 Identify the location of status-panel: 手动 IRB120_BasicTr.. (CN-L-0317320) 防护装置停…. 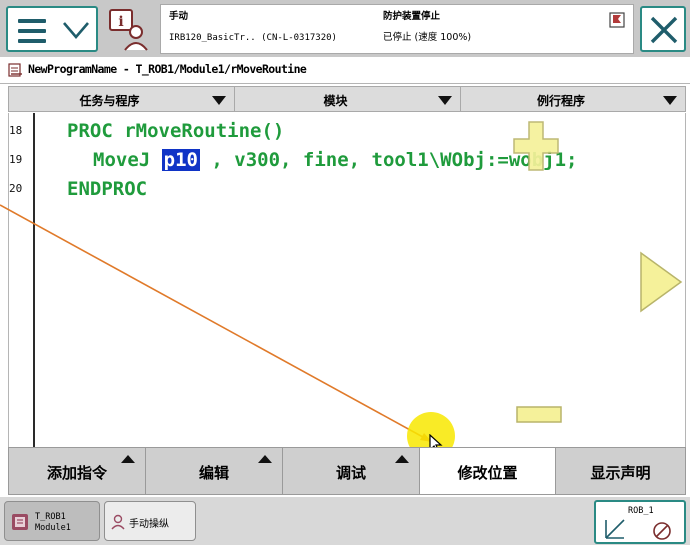
(397, 29).